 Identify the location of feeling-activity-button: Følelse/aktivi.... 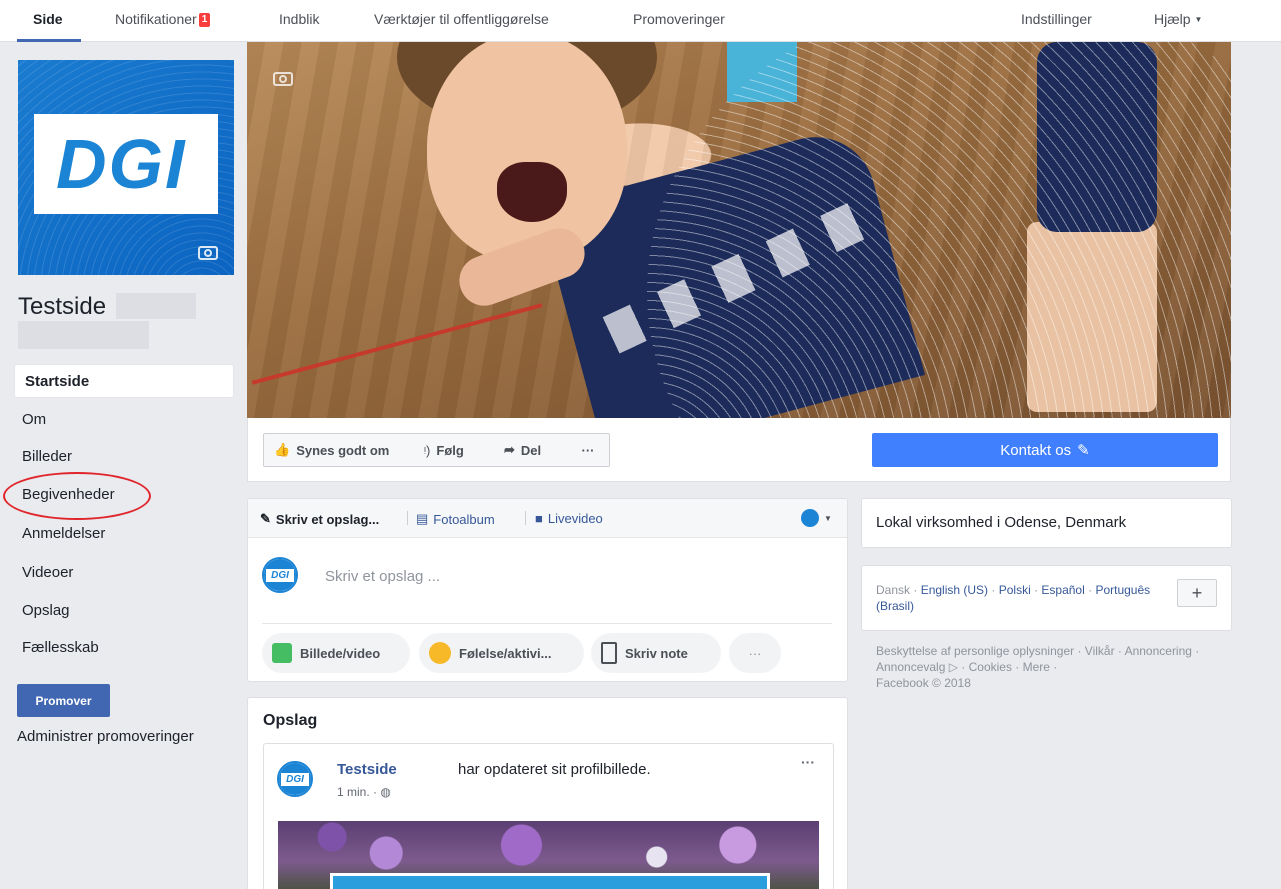
(501, 653).